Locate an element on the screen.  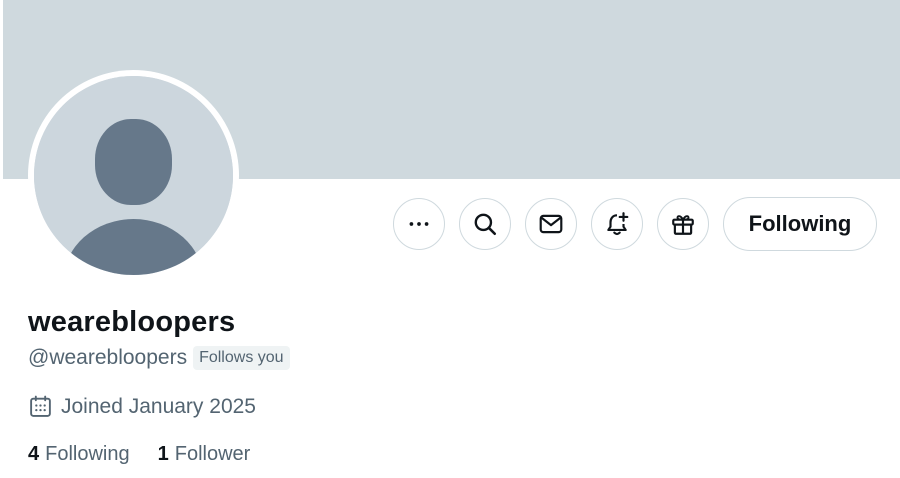
follow-stats: 4 Following 1 Follower is located at coordinates (153, 454).